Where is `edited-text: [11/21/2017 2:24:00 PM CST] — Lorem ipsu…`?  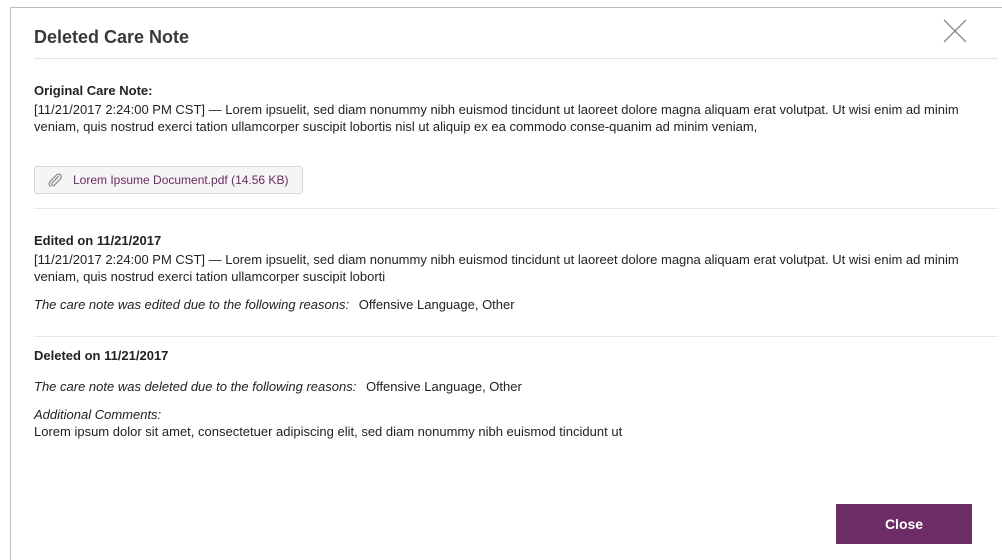
edited-text: [11/21/2017 2:24:00 PM CST] — Lorem ipsu… is located at coordinates (496, 268).